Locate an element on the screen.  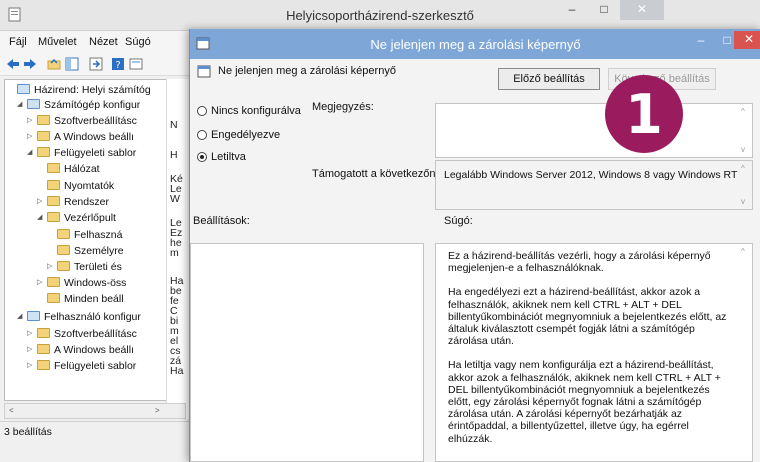
tree-node-label: Számítógép konfigur is located at coordinates (92, 105).